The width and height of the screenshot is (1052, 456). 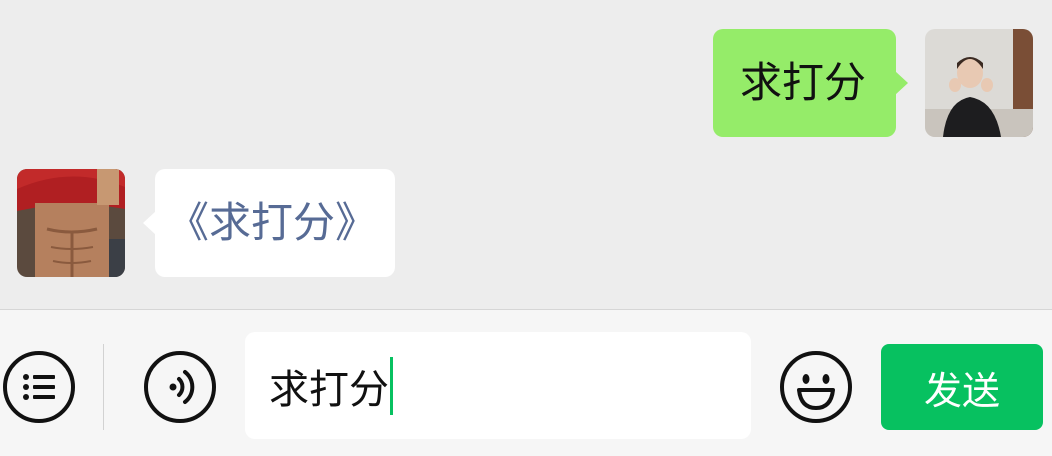 I want to click on text-cursor, so click(x=391, y=385).